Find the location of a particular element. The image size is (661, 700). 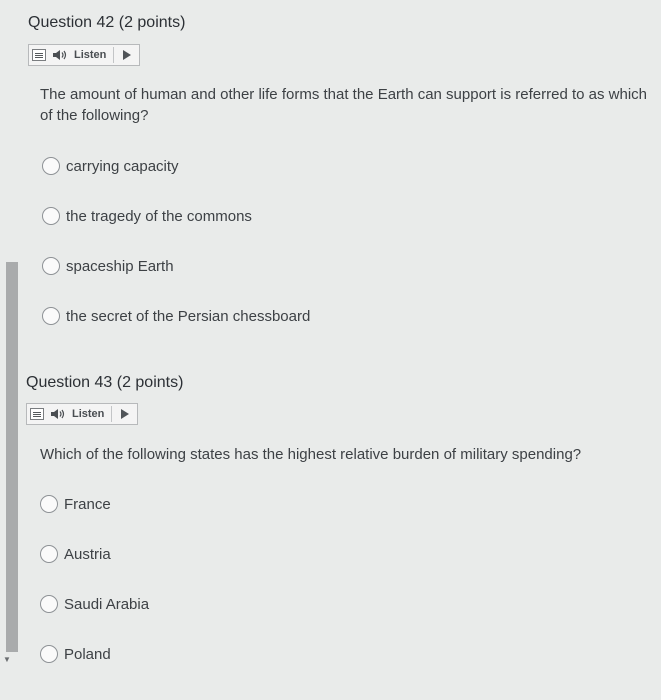

answer-option: Austria is located at coordinates (75, 554).